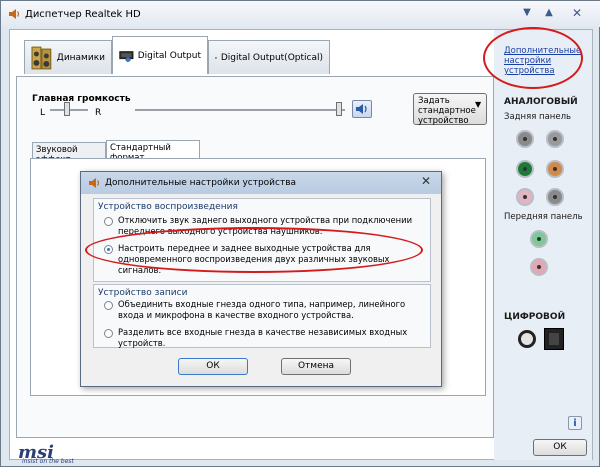 This screenshot has width=600, height=467. I want to click on dialog-cancel-label: Отмена, so click(316, 366).